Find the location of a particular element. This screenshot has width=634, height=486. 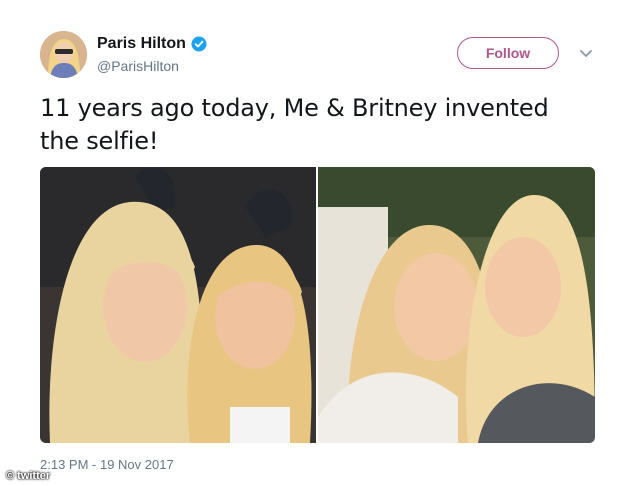

user-handle: @ParisHilton is located at coordinates (138, 66).